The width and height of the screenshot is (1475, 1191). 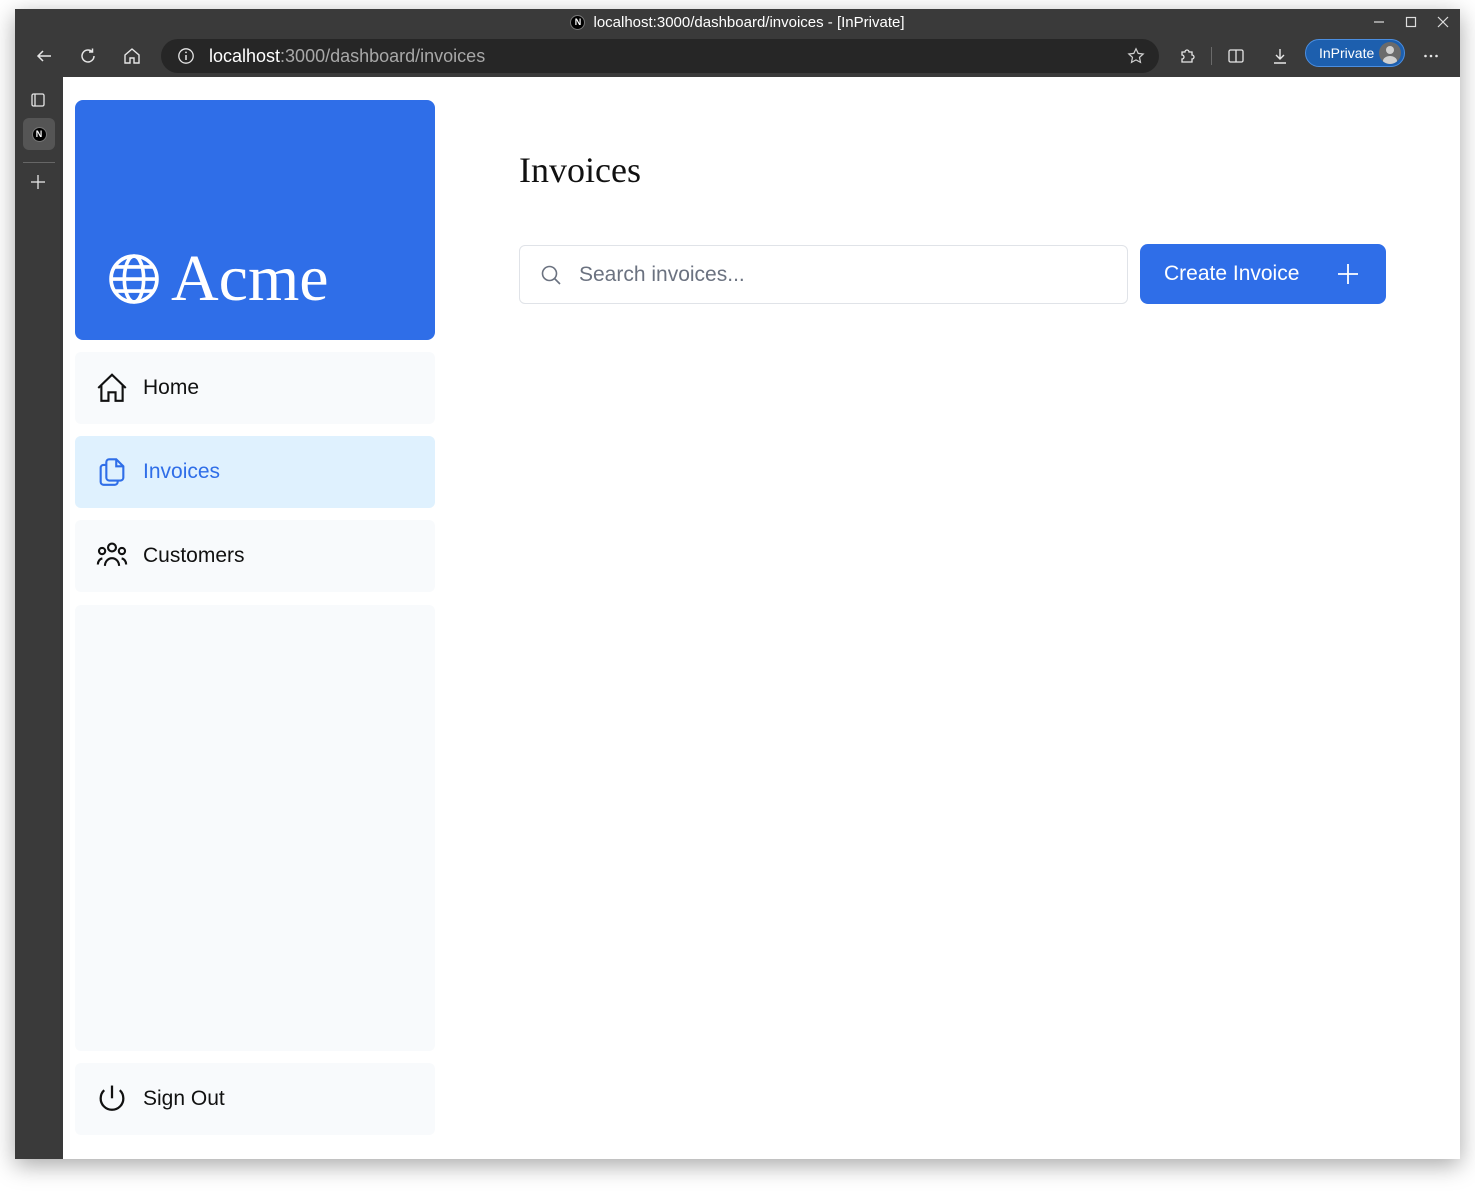 I want to click on search-box, so click(x=823, y=274).